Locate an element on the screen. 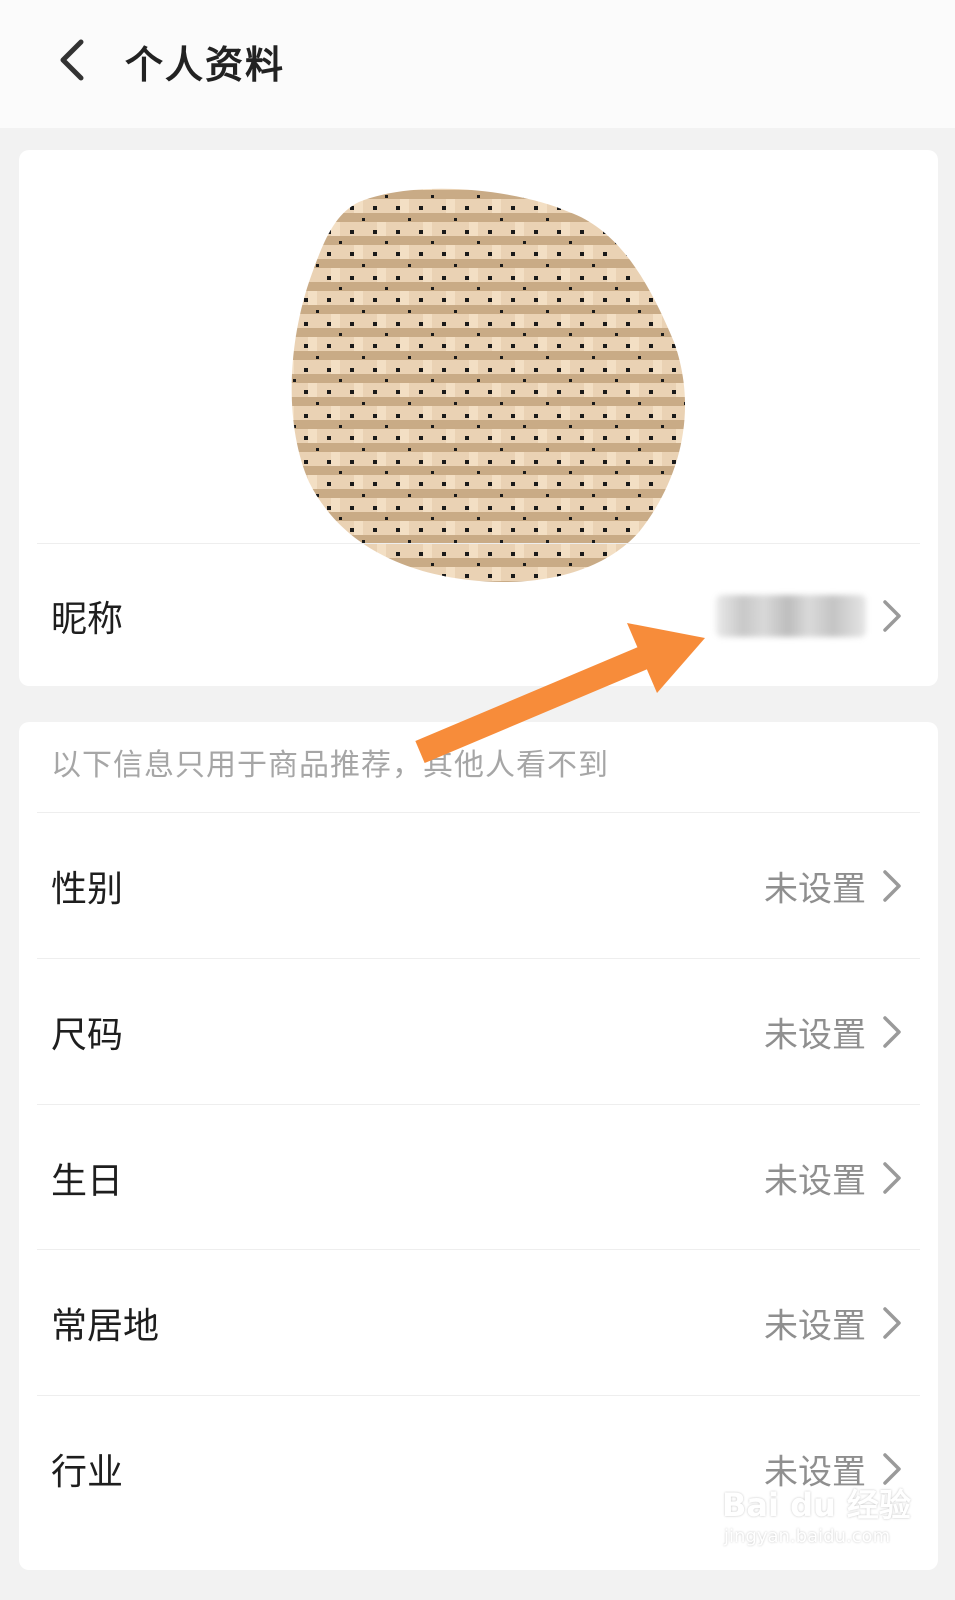 This screenshot has height=1600, width=955. watermark-brand: Bai du 经验 is located at coordinates (816, 1505).